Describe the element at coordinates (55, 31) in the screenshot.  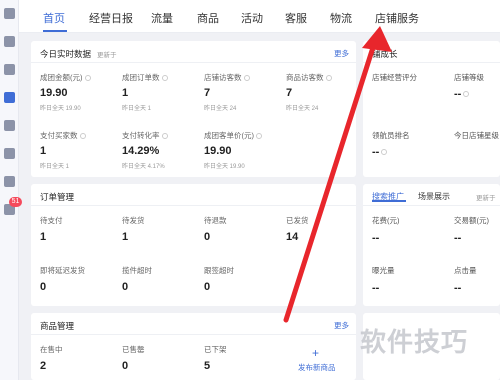
I see `active-tab-indicator` at that location.